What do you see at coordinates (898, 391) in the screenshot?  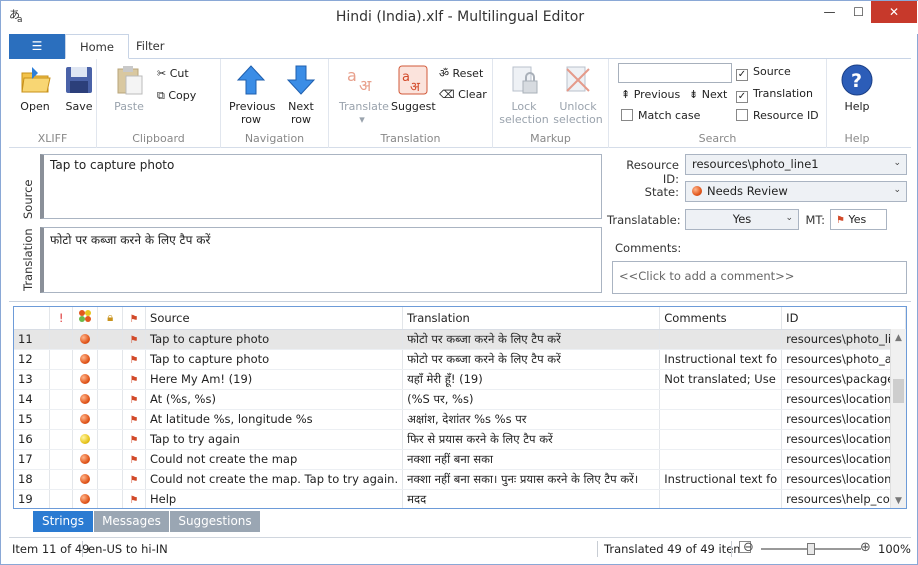 I see `scrollbar-thumb` at bounding box center [898, 391].